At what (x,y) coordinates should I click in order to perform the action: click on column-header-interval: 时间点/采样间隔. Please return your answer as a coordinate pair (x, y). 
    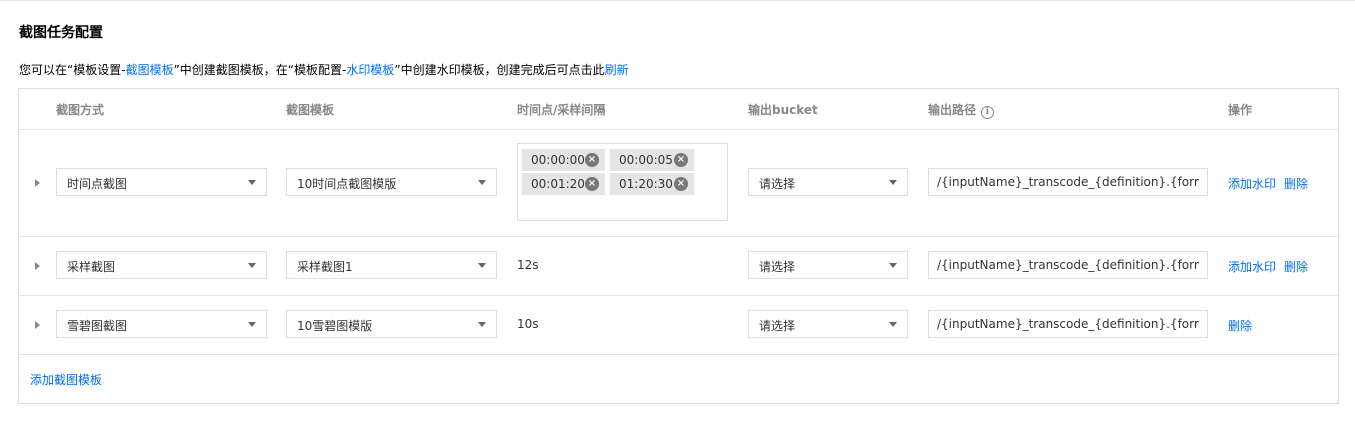
    Looking at the image, I should click on (561, 110).